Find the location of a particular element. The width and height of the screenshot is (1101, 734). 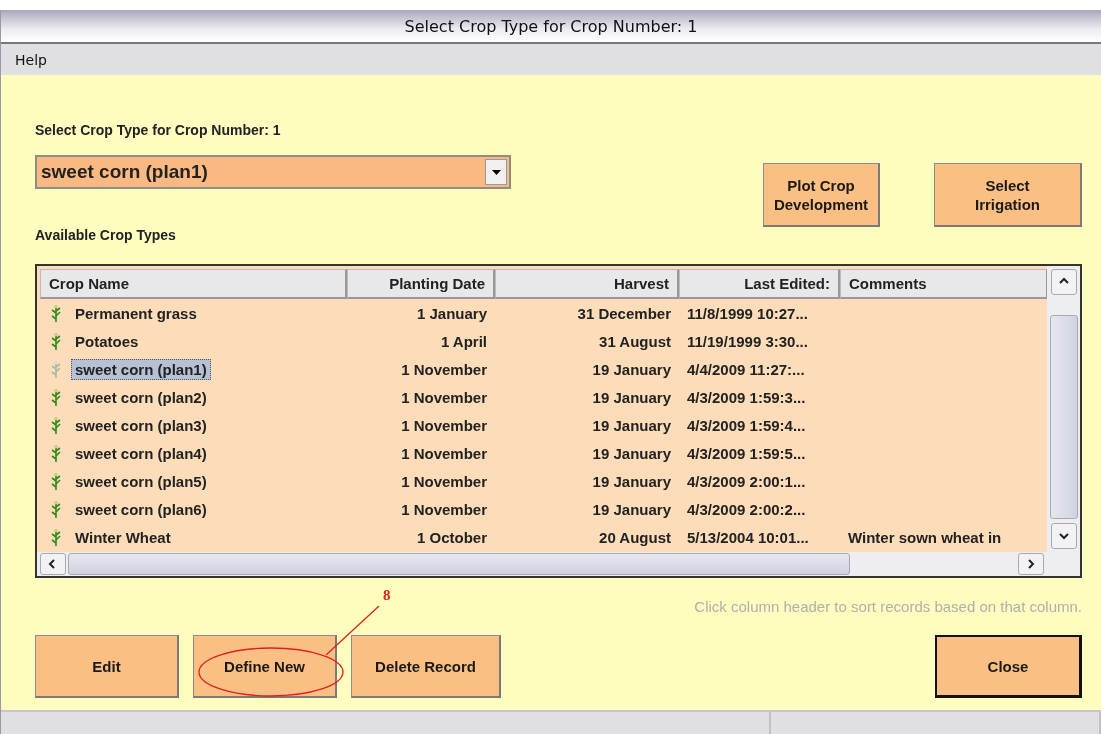

scroll-down-button is located at coordinates (1063, 536).